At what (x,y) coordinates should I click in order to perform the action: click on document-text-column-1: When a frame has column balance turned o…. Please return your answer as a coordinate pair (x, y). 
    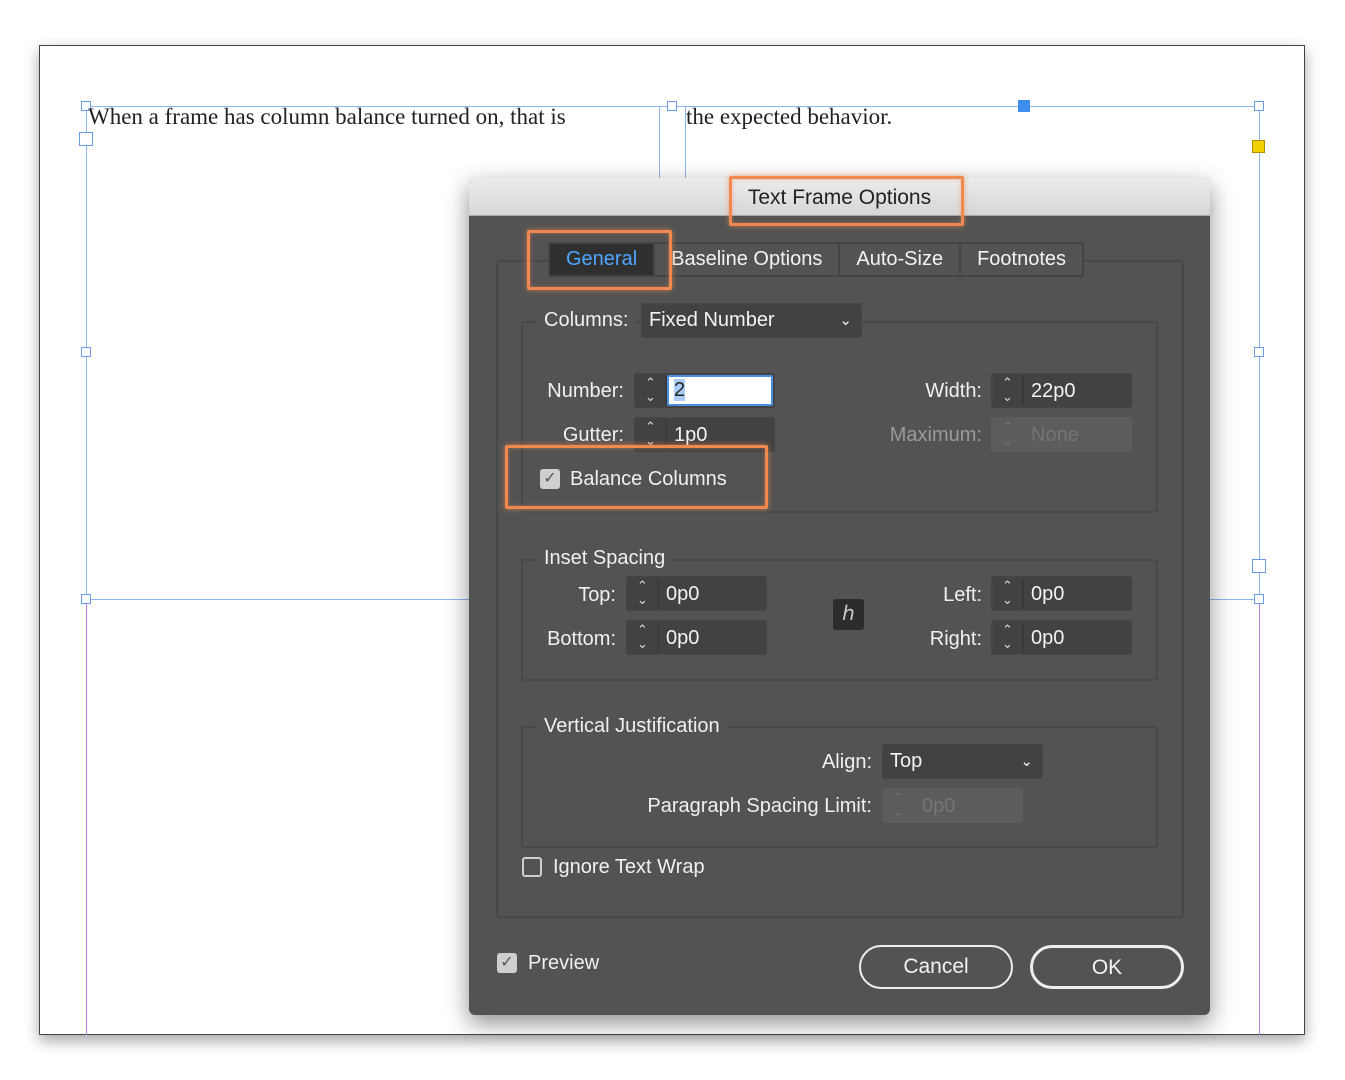
    Looking at the image, I should click on (327, 116).